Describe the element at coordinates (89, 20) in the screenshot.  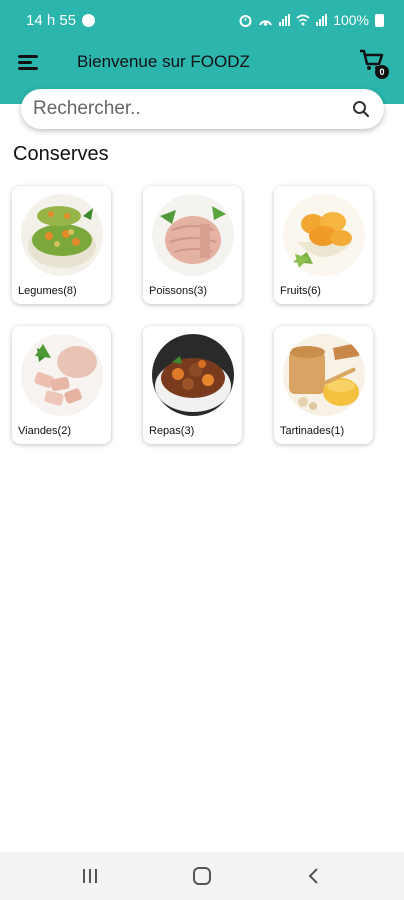
I see `notification-icon` at that location.